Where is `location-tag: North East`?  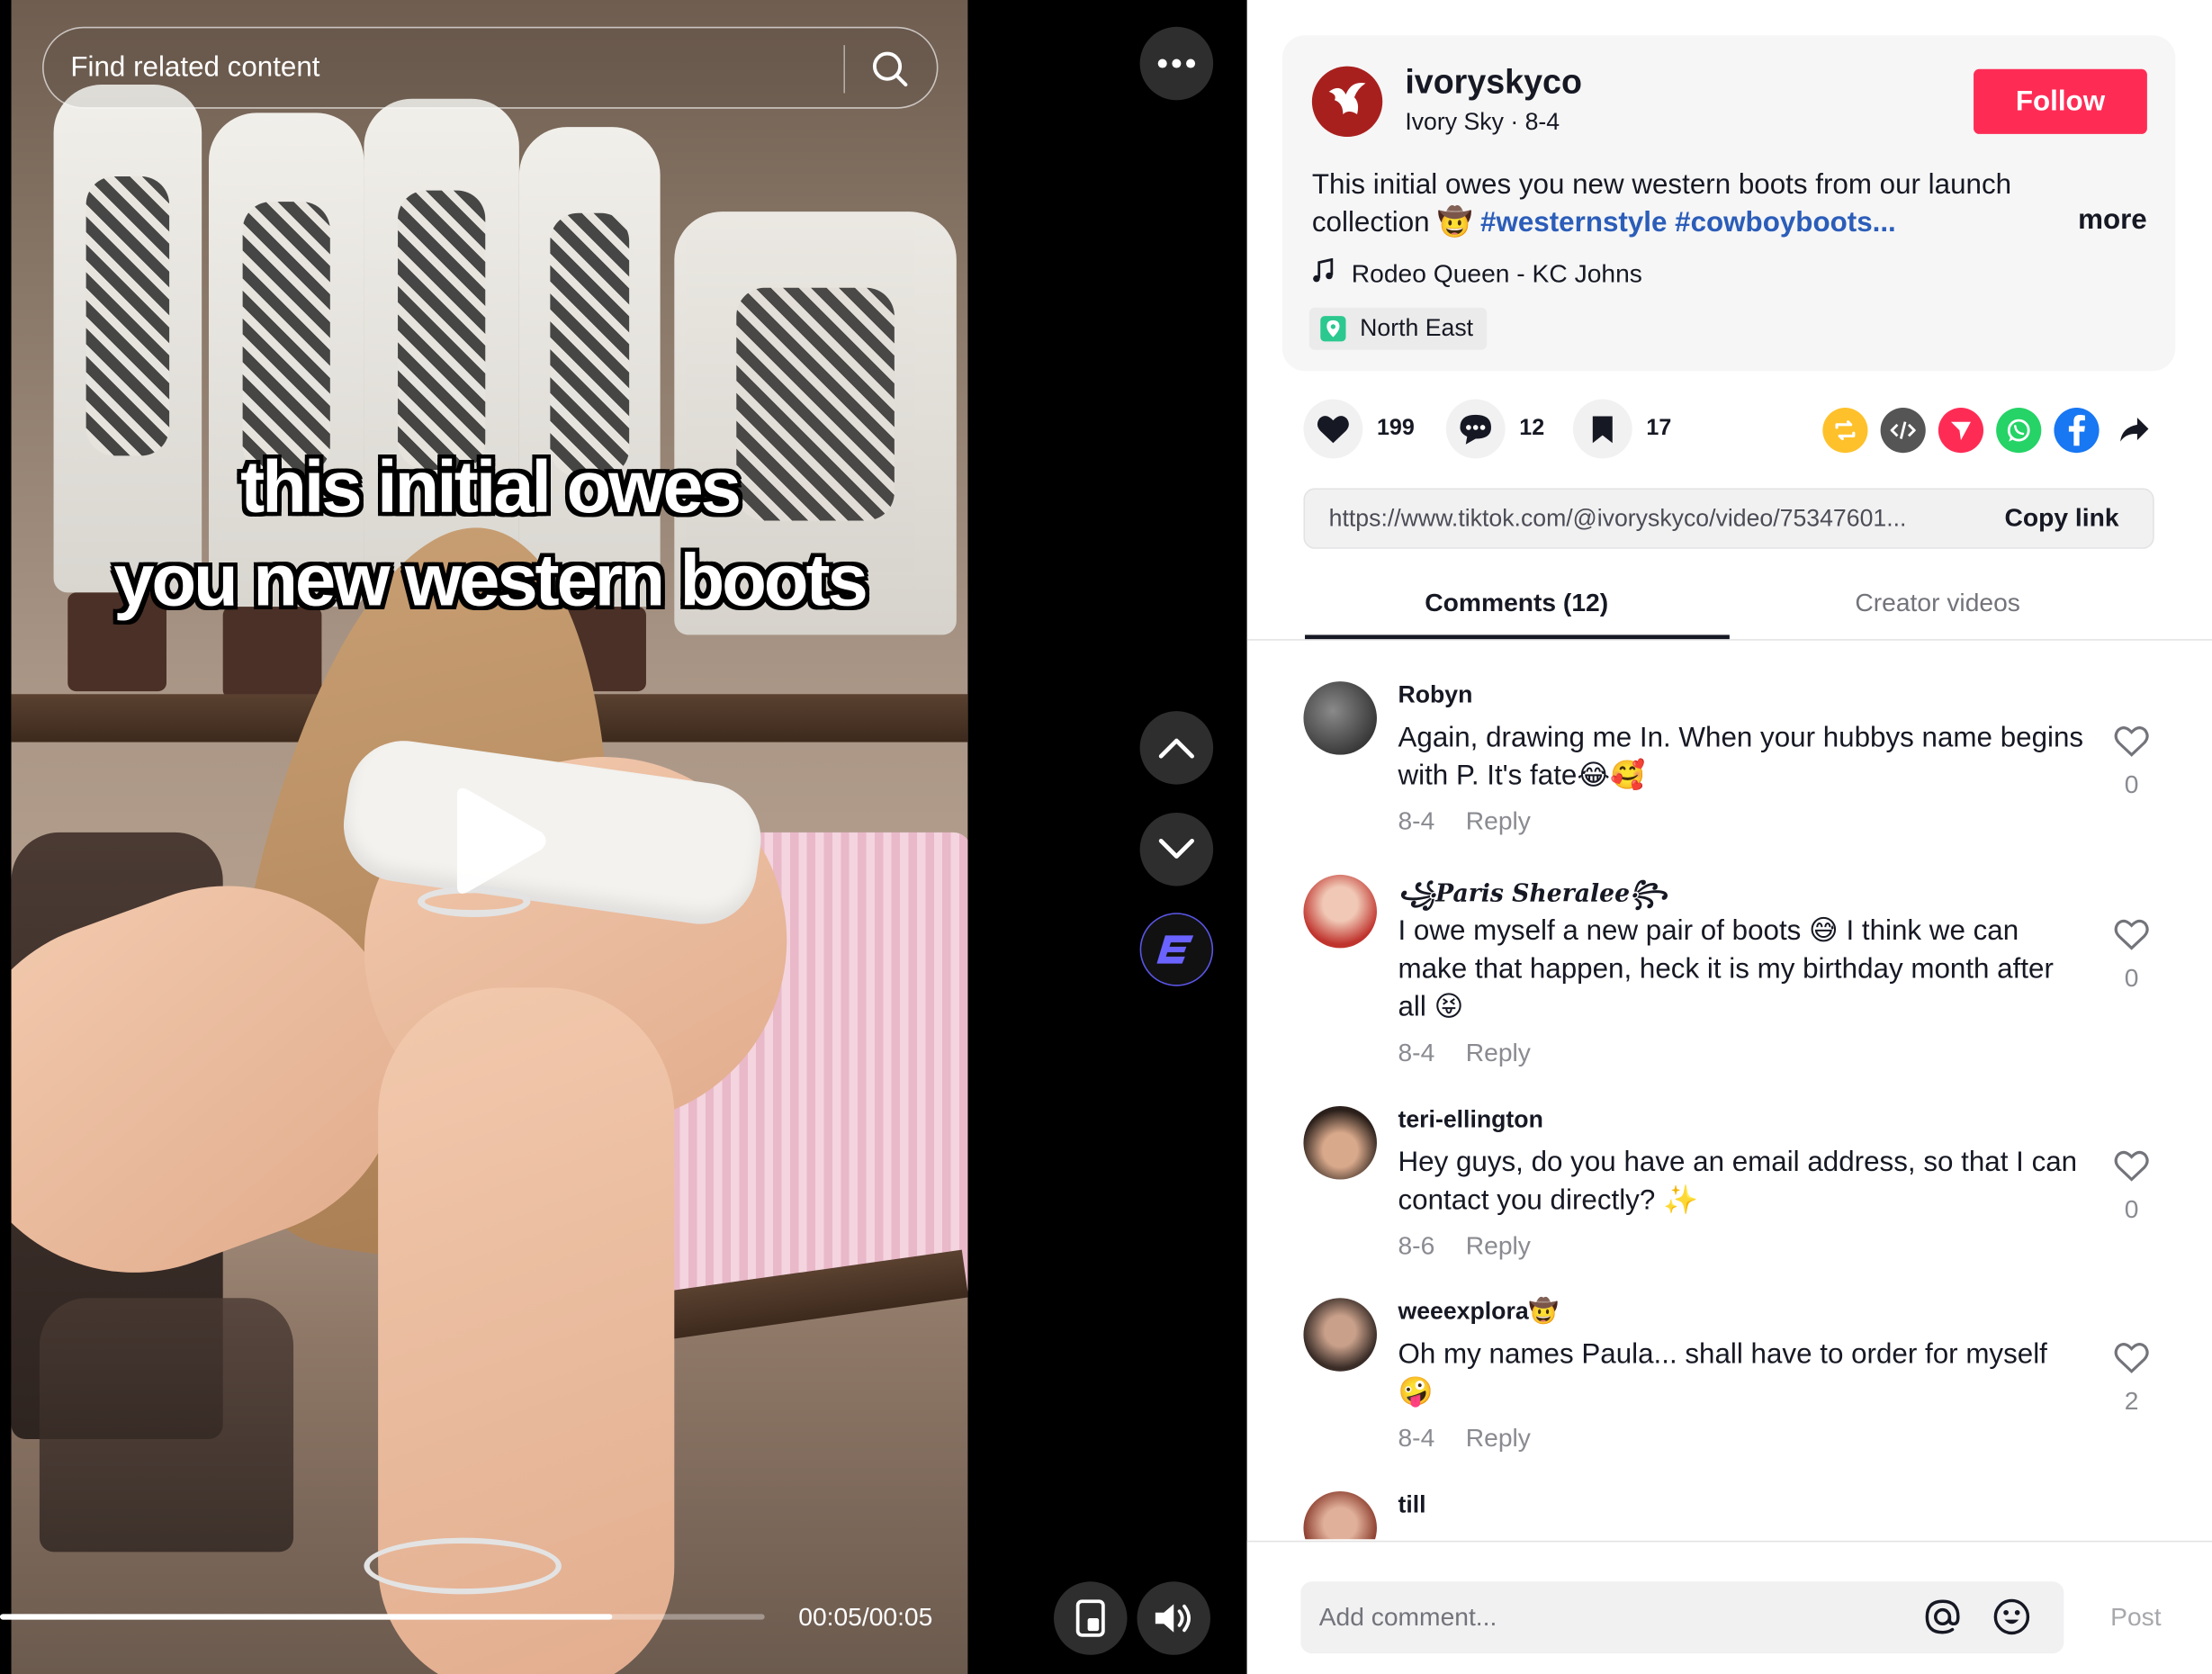
location-tag: North East is located at coordinates (1398, 328).